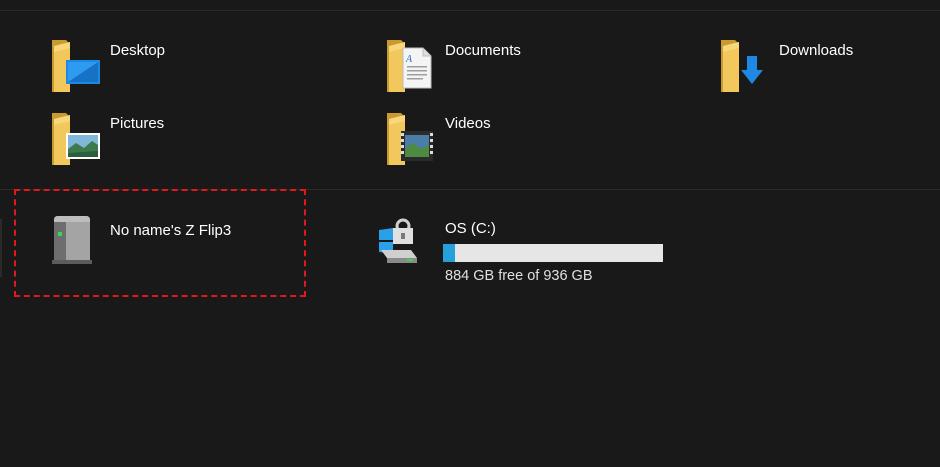  I want to click on desktop-folder-icon, so click(76, 66).